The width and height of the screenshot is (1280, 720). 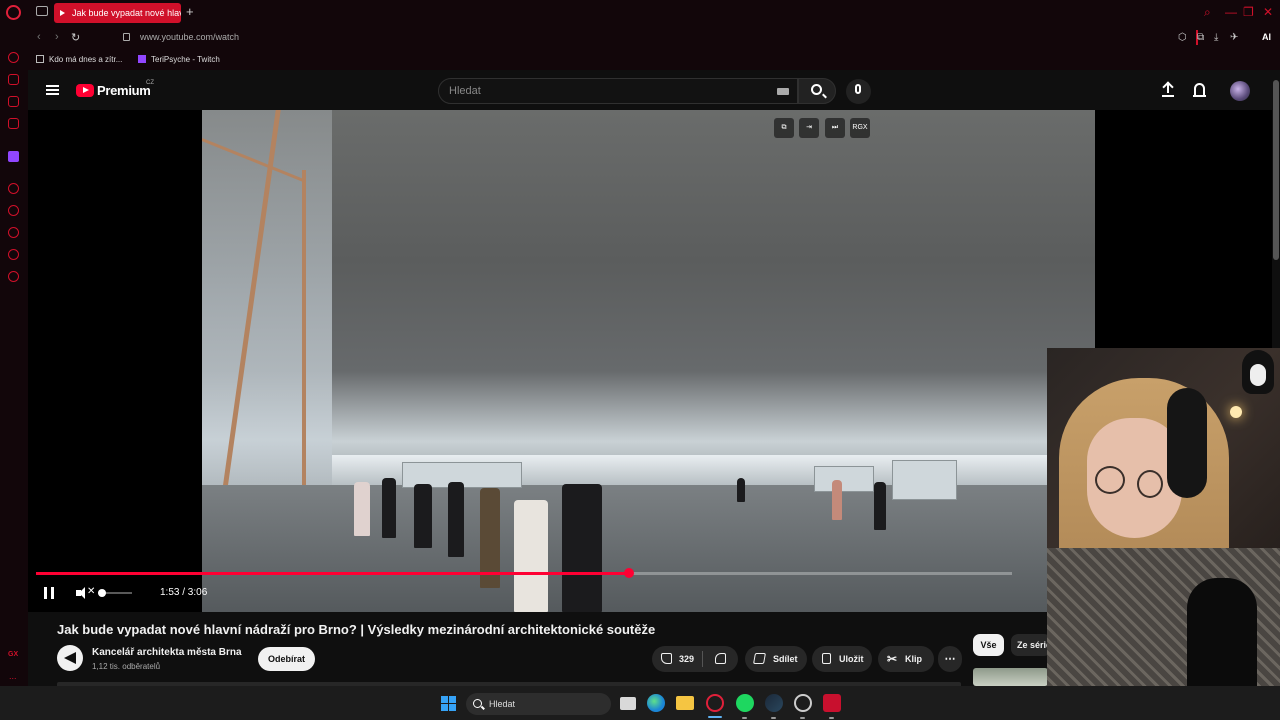 I want to click on steam-icon, so click(x=774, y=703).